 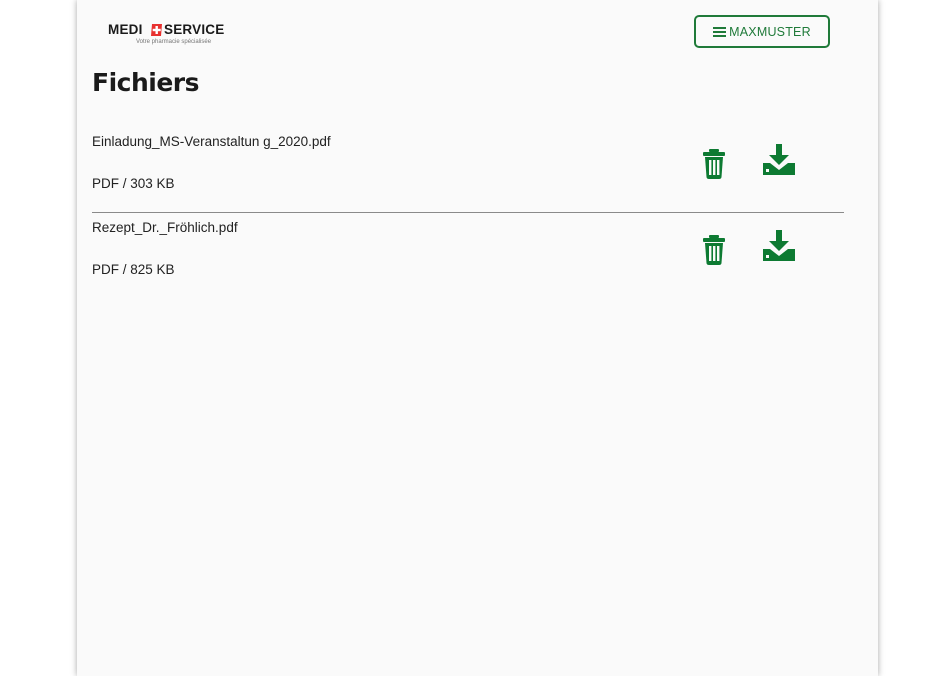 I want to click on file-name: Einladung_MS-Veranstaltun g_2020.pdf, so click(x=211, y=141).